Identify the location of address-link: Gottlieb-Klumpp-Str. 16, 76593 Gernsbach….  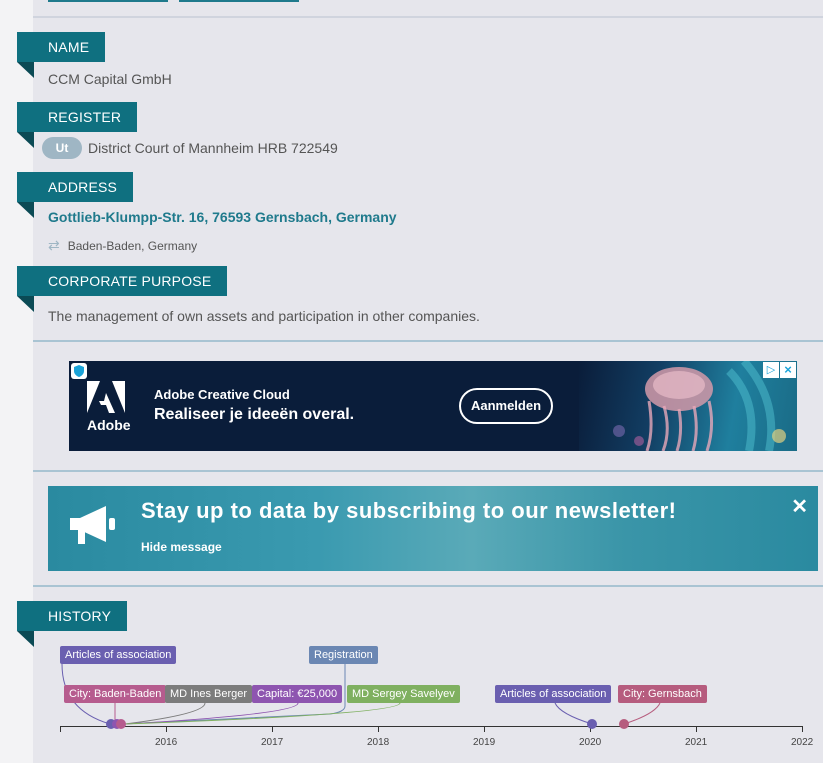
(222, 217).